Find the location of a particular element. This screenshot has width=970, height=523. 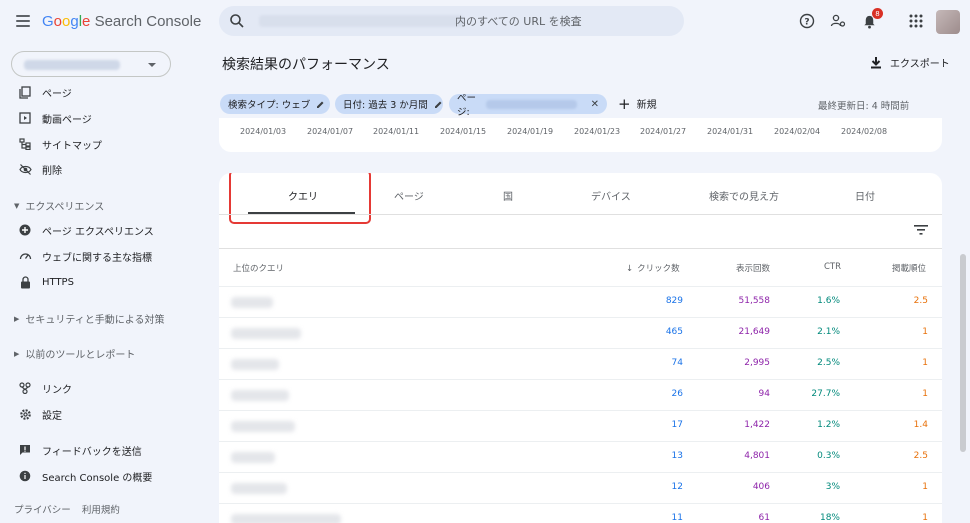

footer-links: プライバシー 利用規約 is located at coordinates (72, 509).